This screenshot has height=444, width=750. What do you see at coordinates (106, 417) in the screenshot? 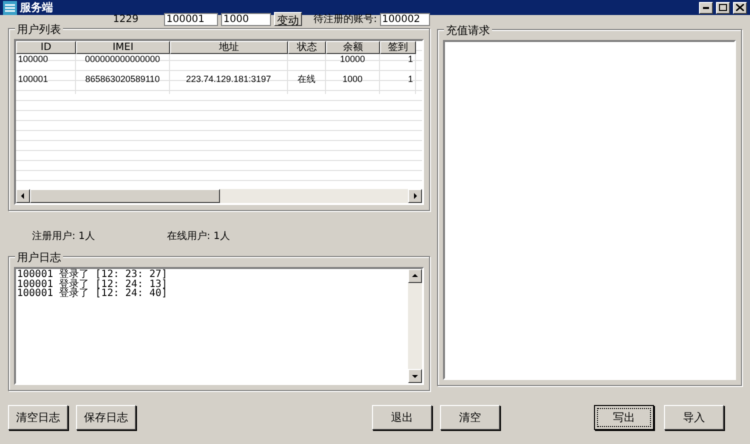
I see `action-button: 保存日志` at bounding box center [106, 417].